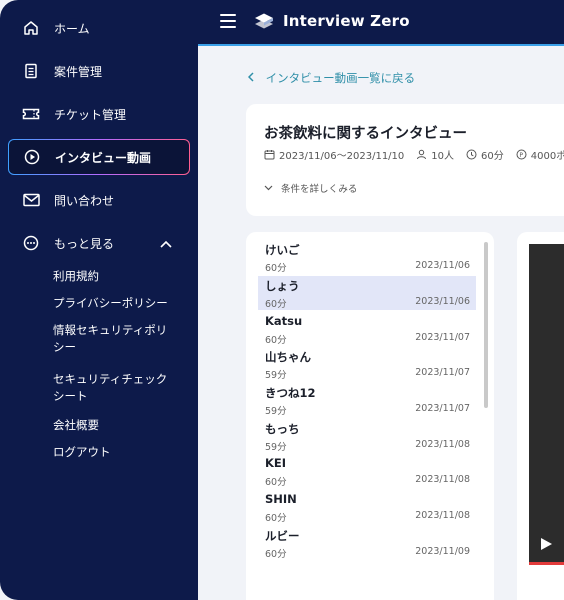 The image size is (564, 600). I want to click on nav-label: 問い合わせ, so click(84, 200).